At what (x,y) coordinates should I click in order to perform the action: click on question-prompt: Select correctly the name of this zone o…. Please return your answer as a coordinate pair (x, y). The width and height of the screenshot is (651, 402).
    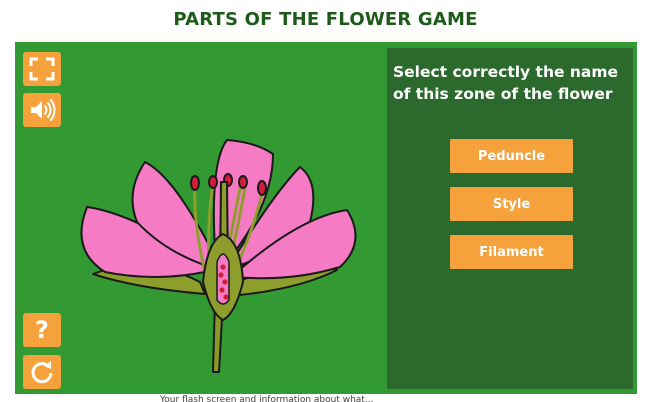
    Looking at the image, I should click on (506, 83).